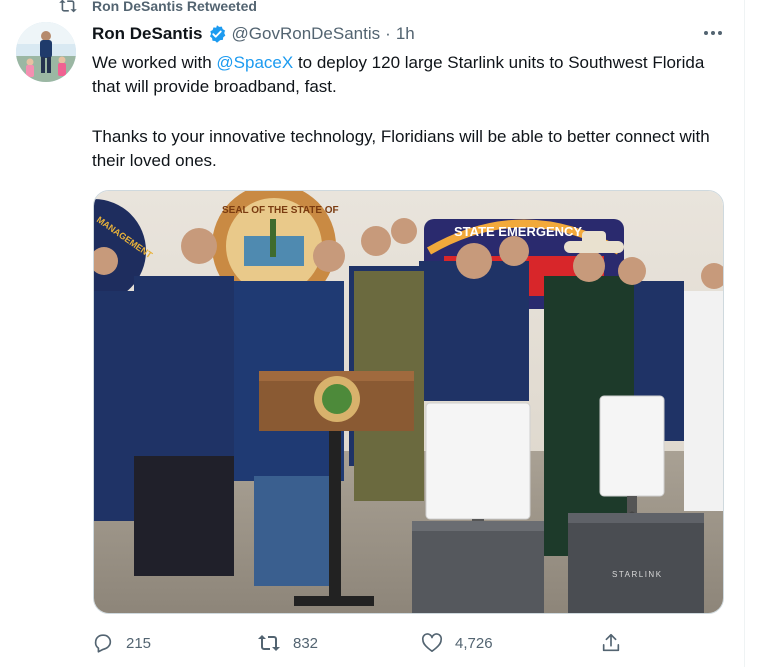 Image resolution: width=766 pixels, height=667 pixels. Describe the element at coordinates (147, 34) in the screenshot. I see `author-name: Ron DeSantis` at that location.